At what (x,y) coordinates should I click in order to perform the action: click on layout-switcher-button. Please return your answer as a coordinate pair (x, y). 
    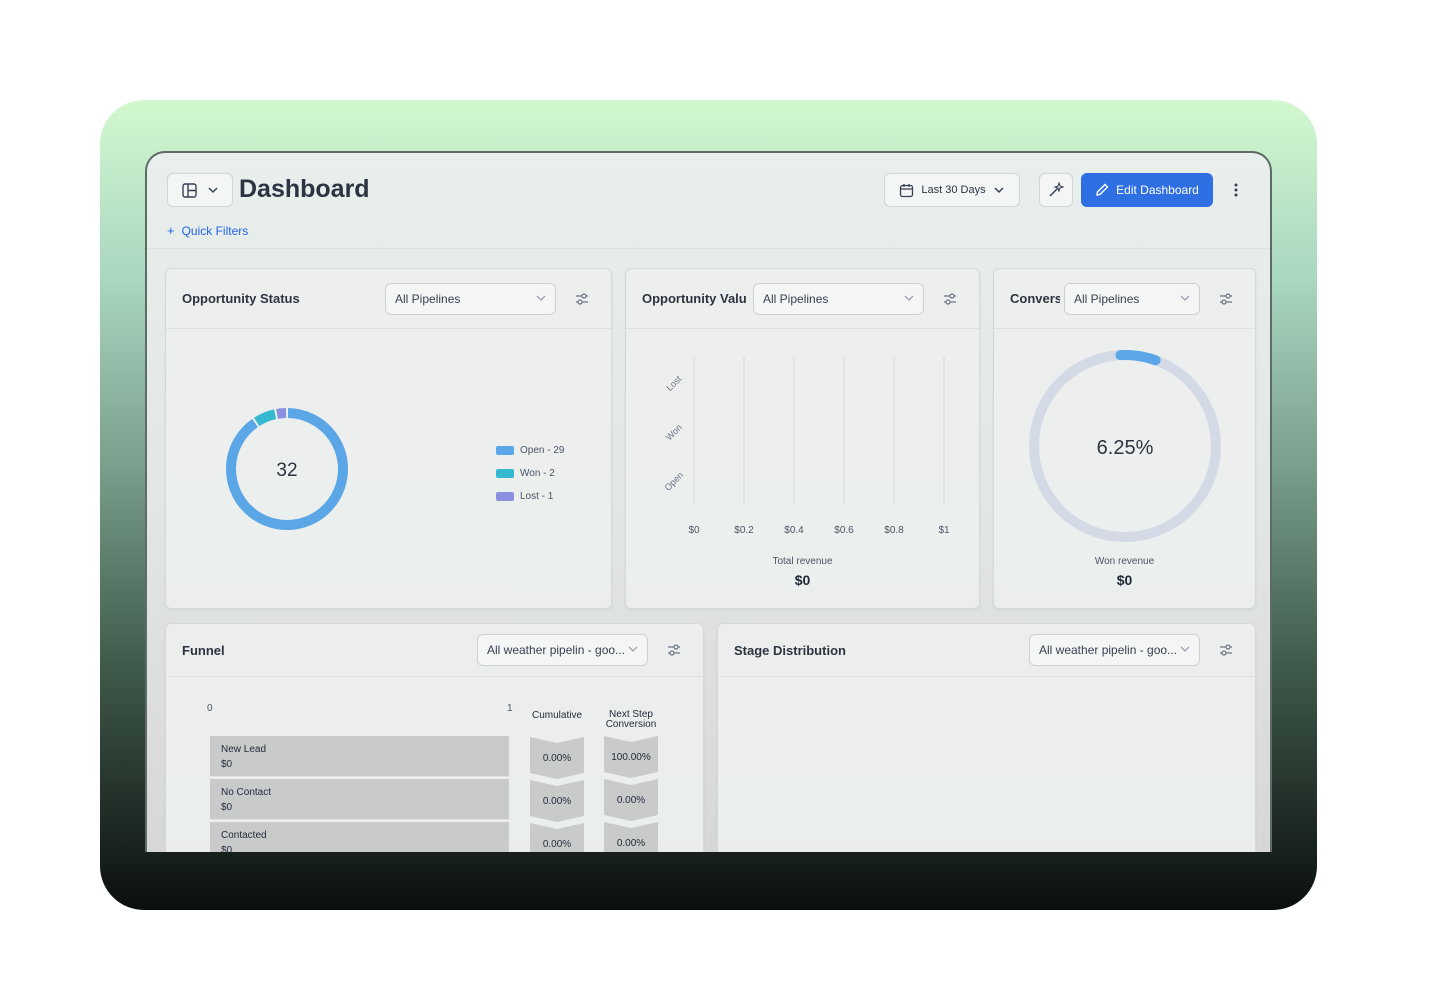
    Looking at the image, I should click on (200, 190).